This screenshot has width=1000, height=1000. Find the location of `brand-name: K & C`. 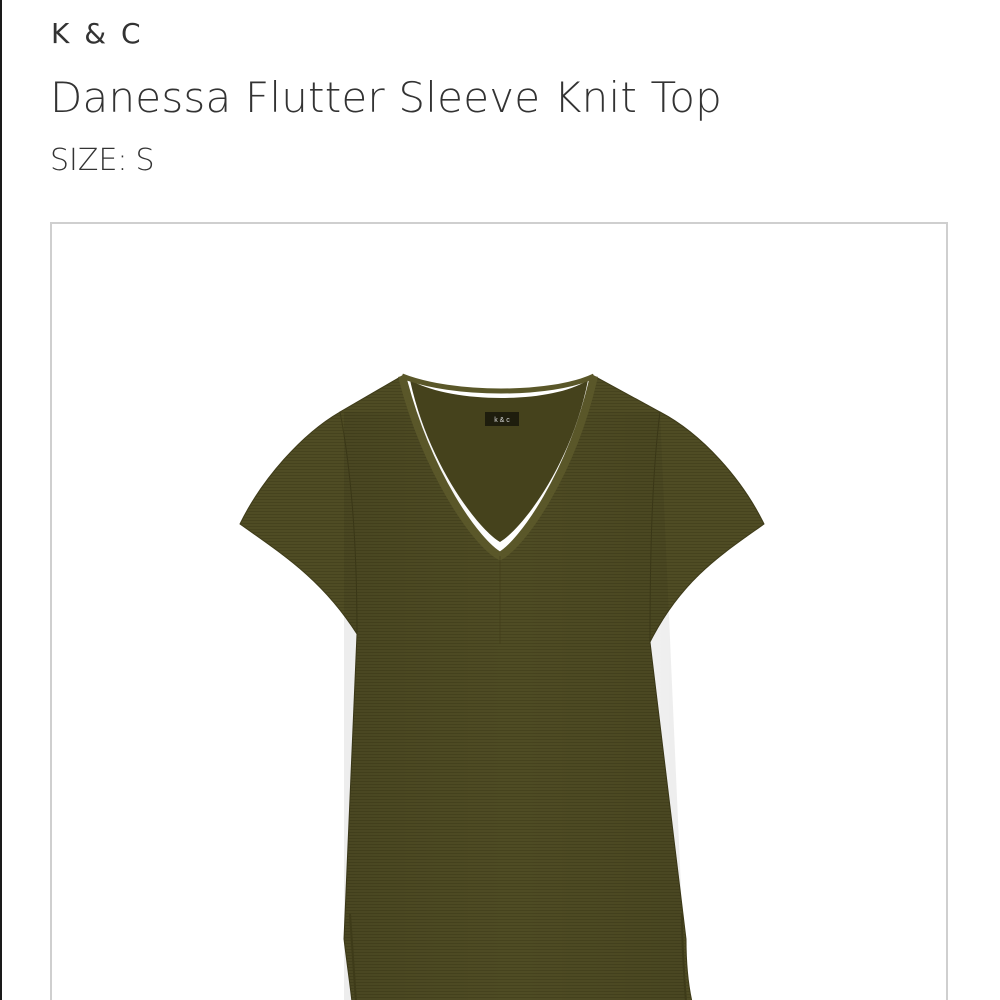

brand-name: K & C is located at coordinates (97, 33).